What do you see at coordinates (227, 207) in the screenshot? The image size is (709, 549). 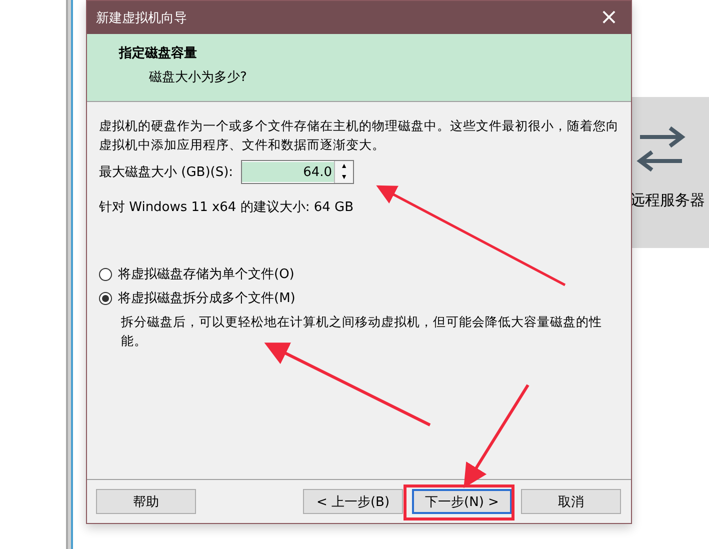 I see `recommendation-text: 针对 Windows 11 x64 的建议大小: 64 GB` at bounding box center [227, 207].